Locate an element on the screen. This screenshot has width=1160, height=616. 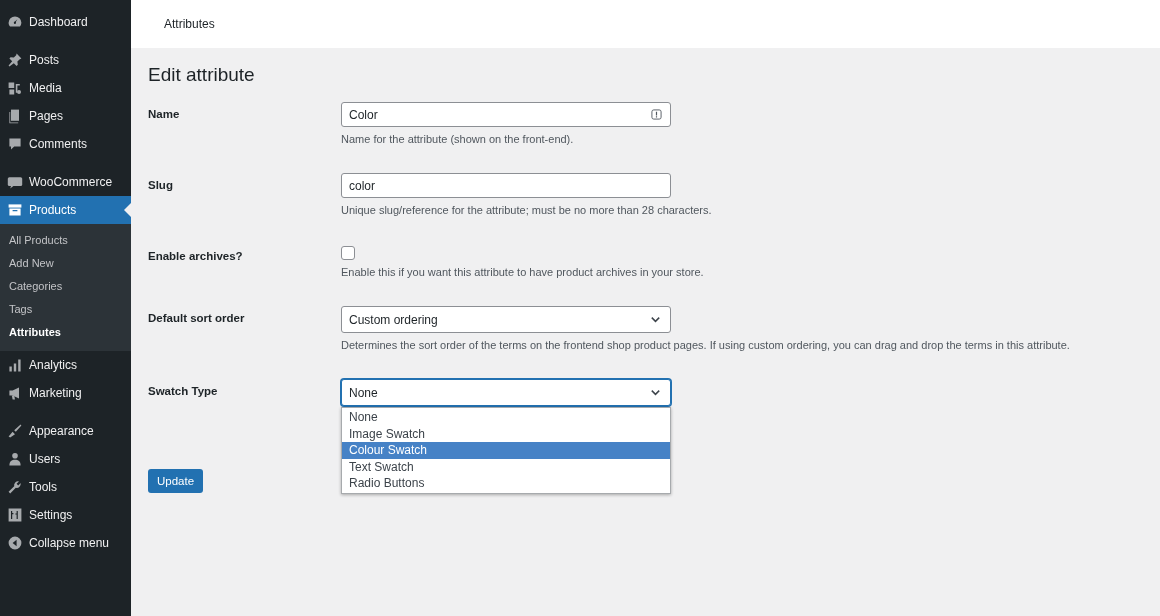
menu-item: Marketing is located at coordinates (65, 393).